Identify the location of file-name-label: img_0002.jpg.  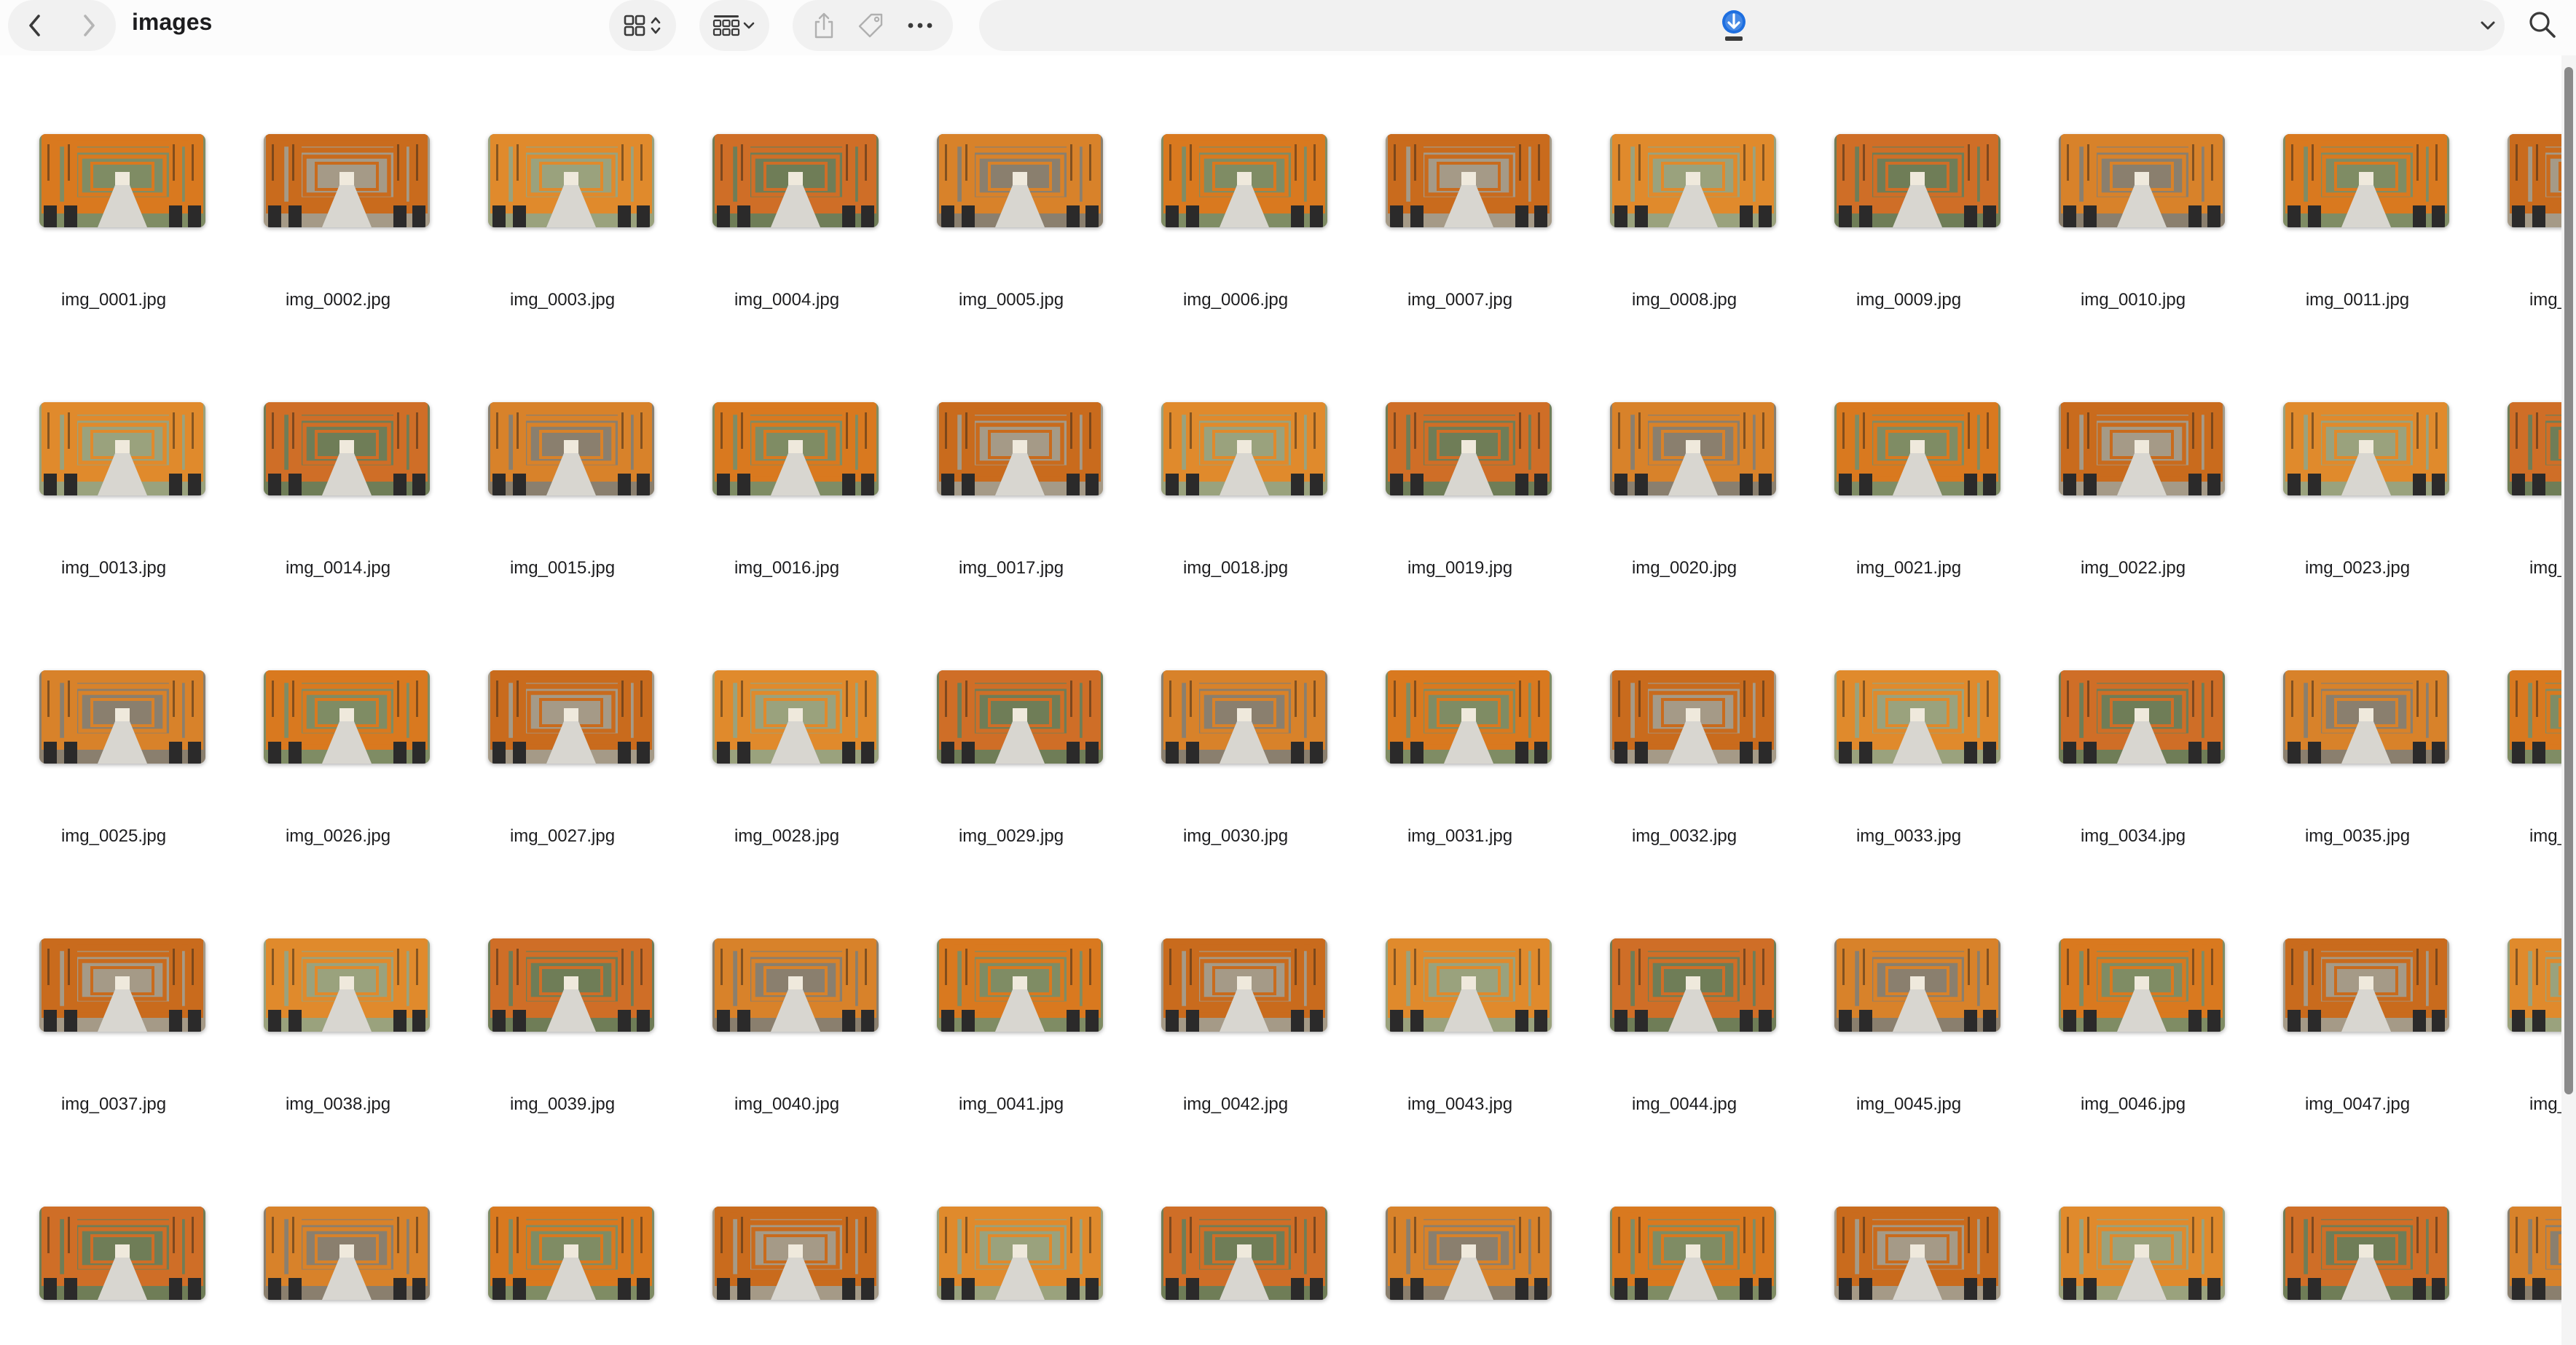
(338, 300).